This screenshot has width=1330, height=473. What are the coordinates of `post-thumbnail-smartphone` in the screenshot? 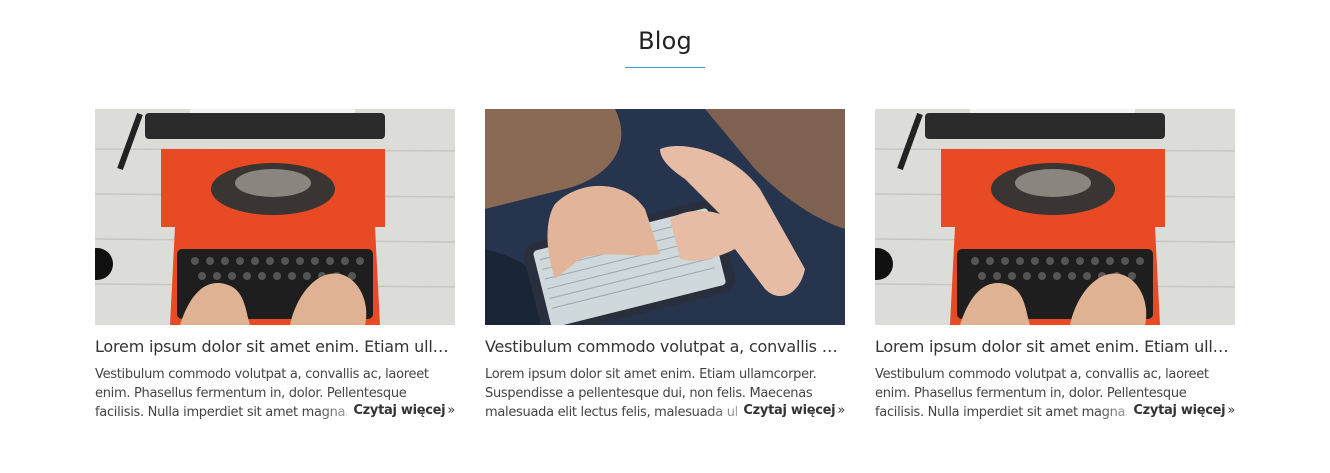 It's located at (665, 217).